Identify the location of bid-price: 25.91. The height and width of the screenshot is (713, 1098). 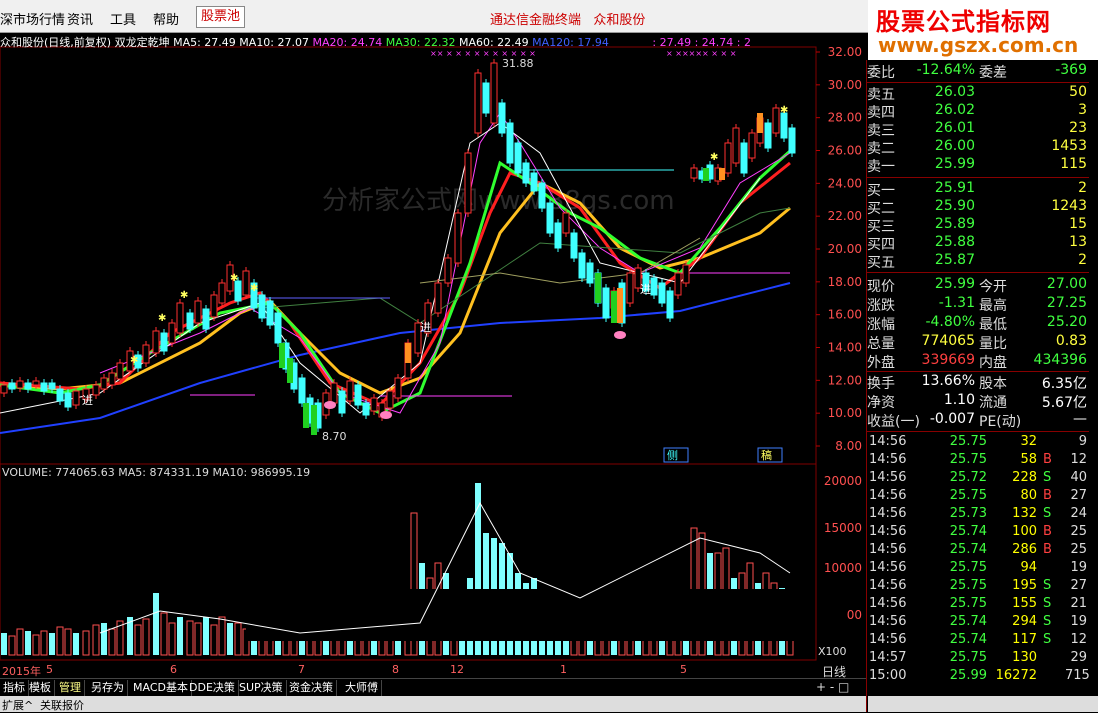
(954, 188).